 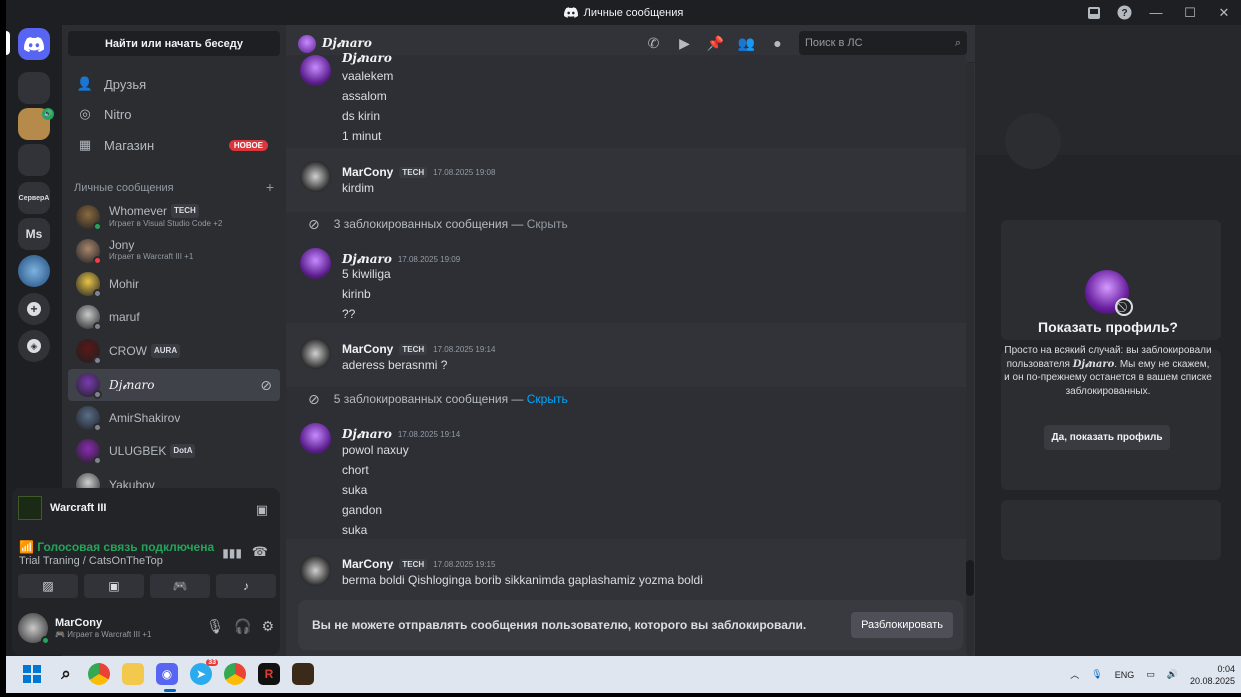 What do you see at coordinates (746, 43) in the screenshot?
I see `add-friends-to-dm-icon: 👥` at bounding box center [746, 43].